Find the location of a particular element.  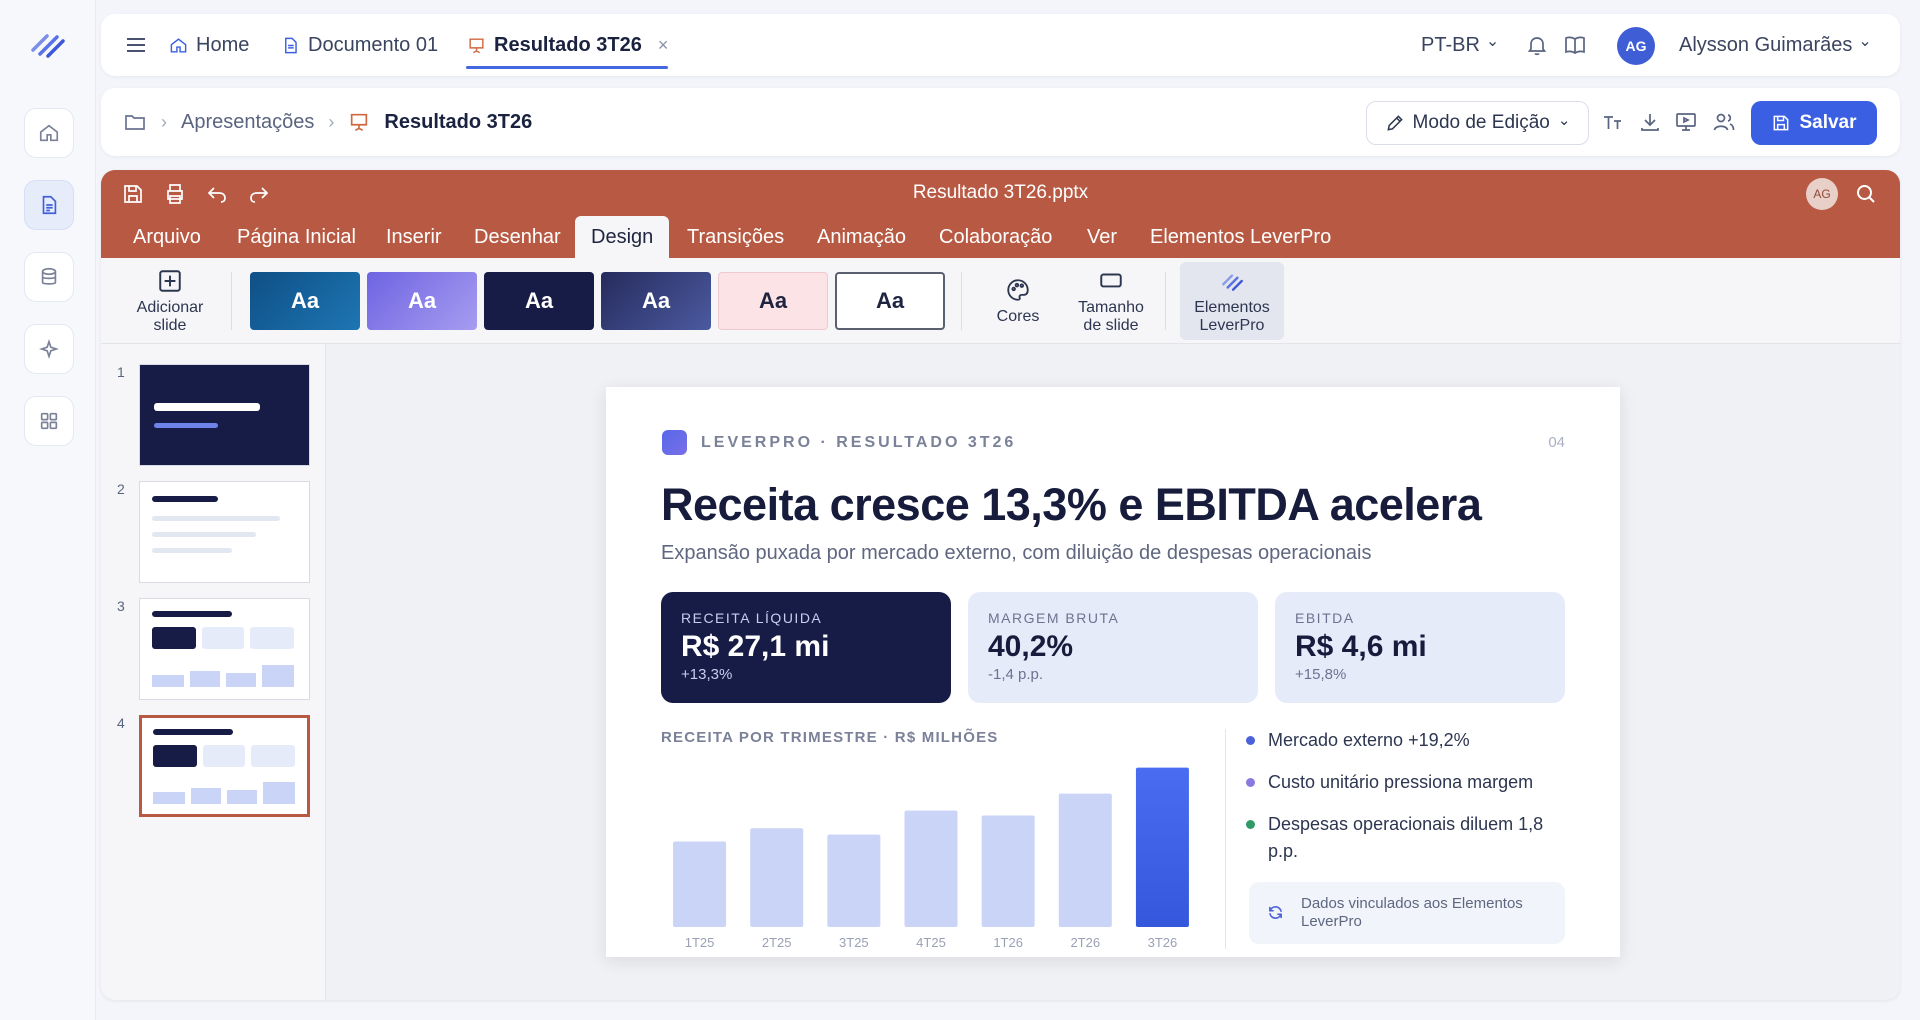

bar-1t26 is located at coordinates (1008, 871).